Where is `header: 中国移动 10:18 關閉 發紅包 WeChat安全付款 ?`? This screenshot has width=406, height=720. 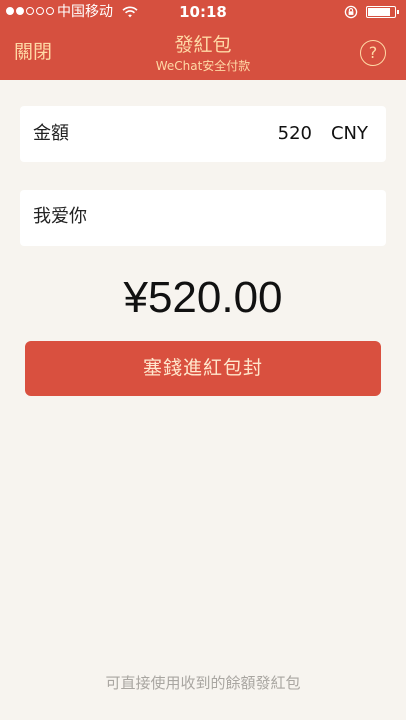
header: 中国移动 10:18 關閉 發紅包 WeChat安全付款 ? is located at coordinates (203, 40).